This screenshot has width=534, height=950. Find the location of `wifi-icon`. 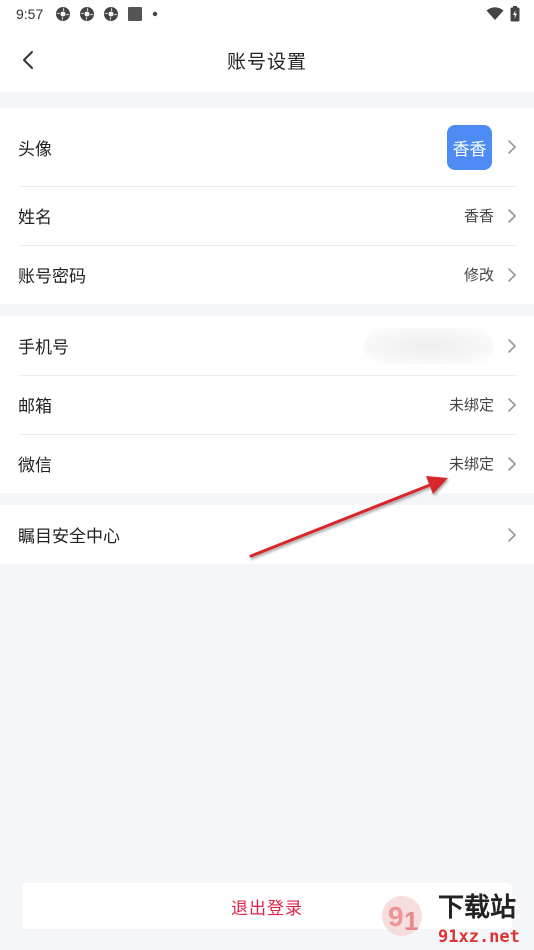

wifi-icon is located at coordinates (495, 13).